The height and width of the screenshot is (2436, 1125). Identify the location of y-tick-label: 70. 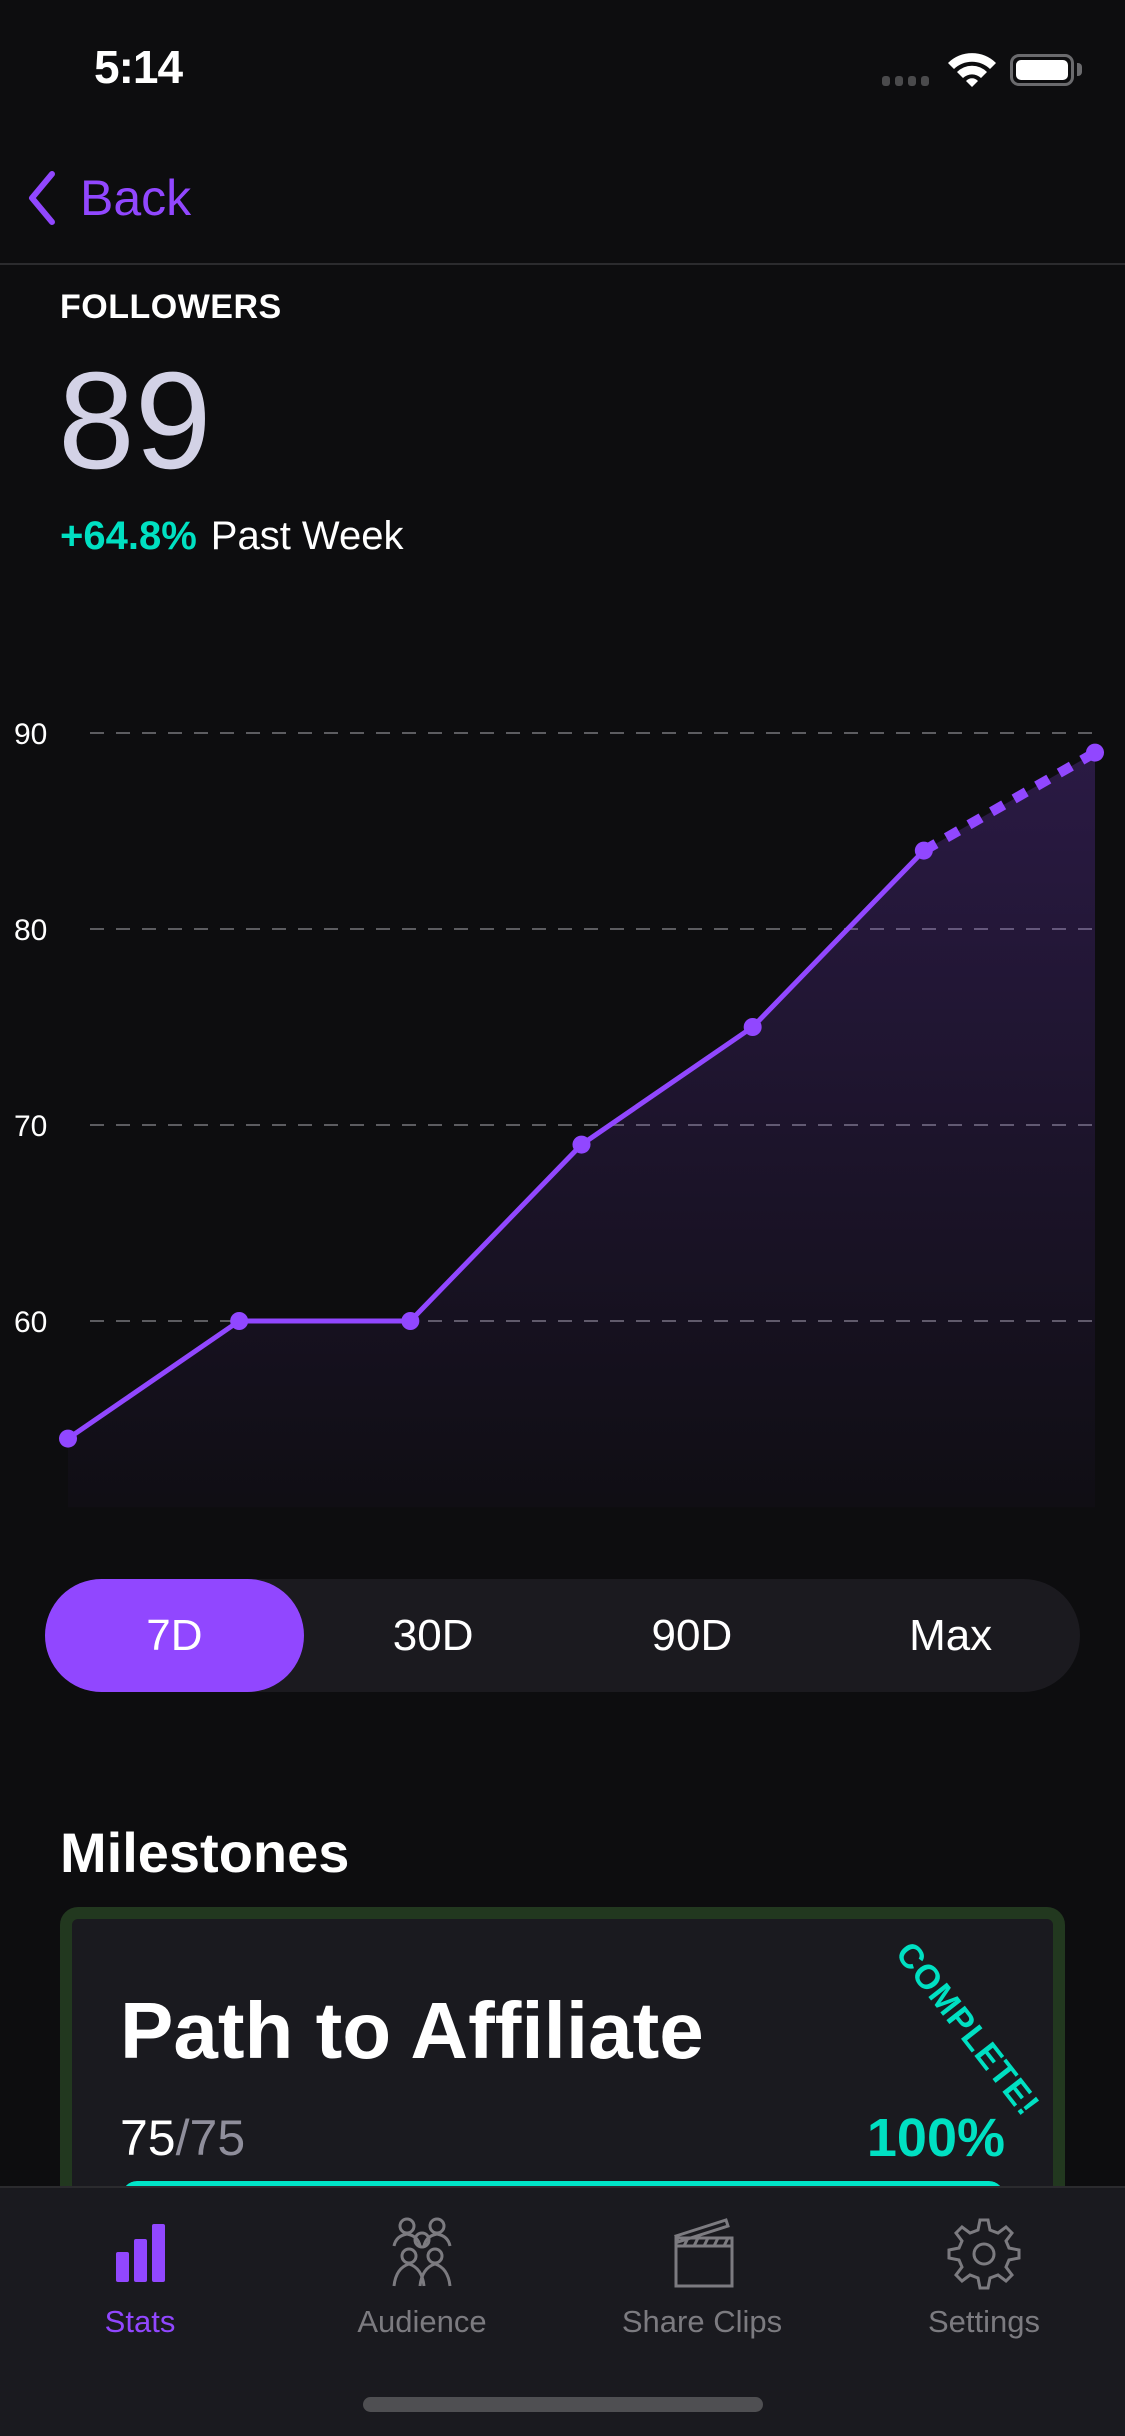
(30, 1126).